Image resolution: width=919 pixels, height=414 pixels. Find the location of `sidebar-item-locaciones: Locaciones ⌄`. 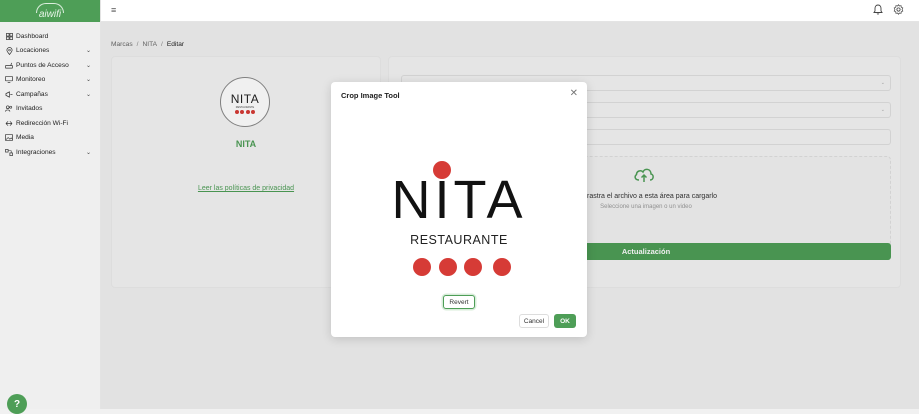

sidebar-item-locaciones: Locaciones ⌄ is located at coordinates (50, 51).